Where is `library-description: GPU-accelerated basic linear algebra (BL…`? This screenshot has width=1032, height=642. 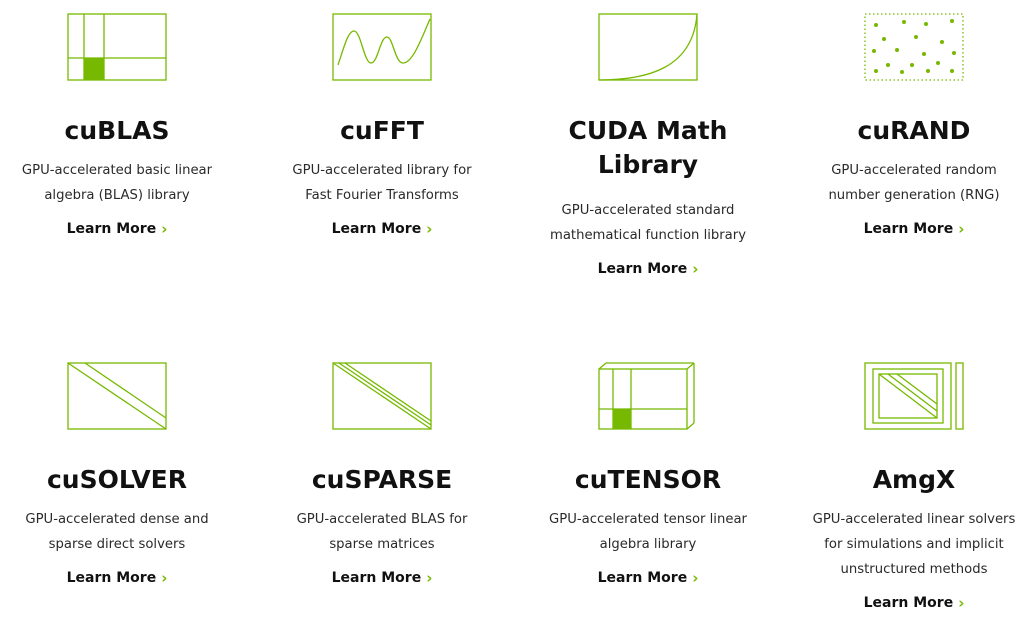
library-description: GPU-accelerated basic linear algebra (BL… is located at coordinates (117, 183).